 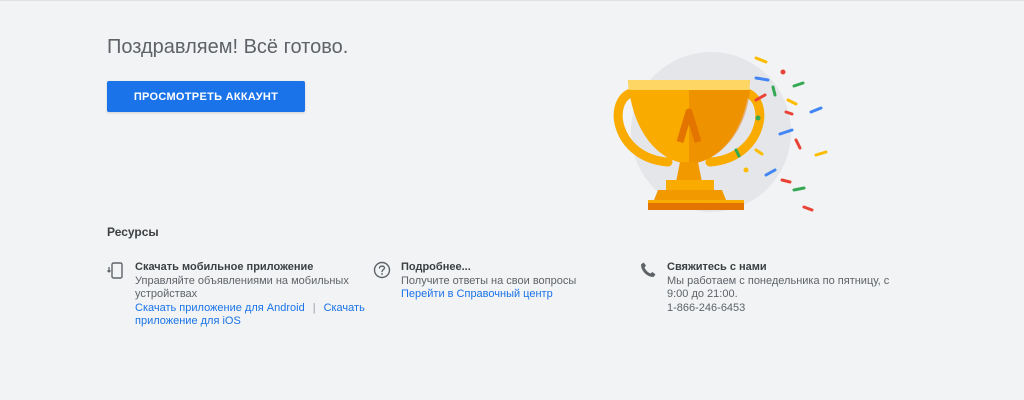 I want to click on trophy-illustration, so click(x=720, y=132).